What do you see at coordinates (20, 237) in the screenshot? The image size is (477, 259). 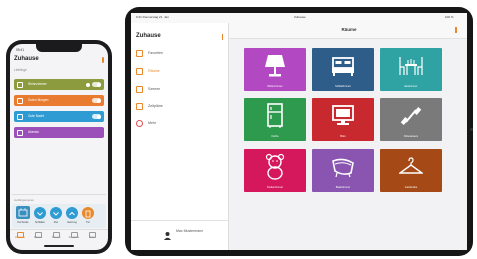 I see `tab-zuhause: Zuhause` at bounding box center [20, 237].